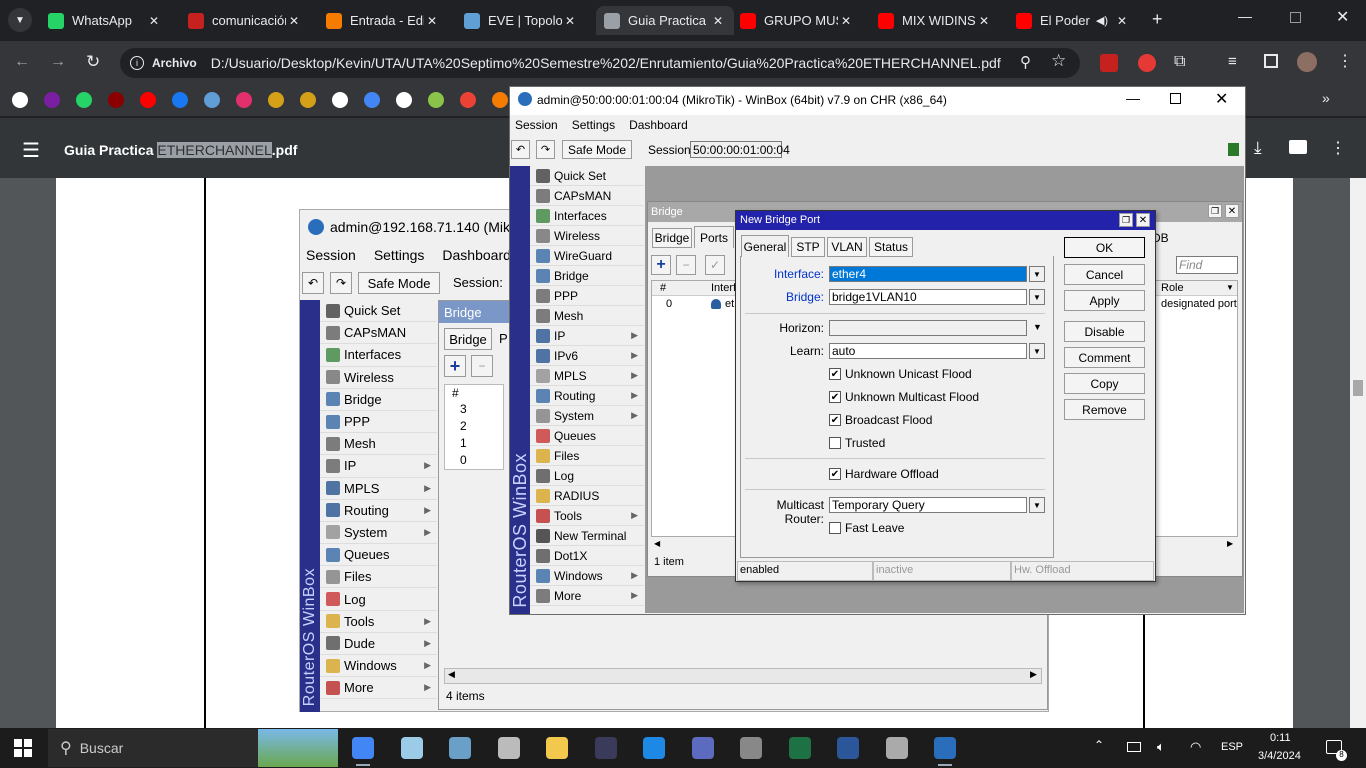 This screenshot has width=1366, height=768. Describe the element at coordinates (1058, 61) in the screenshot. I see `bookmark-star-icon: ☆` at that location.